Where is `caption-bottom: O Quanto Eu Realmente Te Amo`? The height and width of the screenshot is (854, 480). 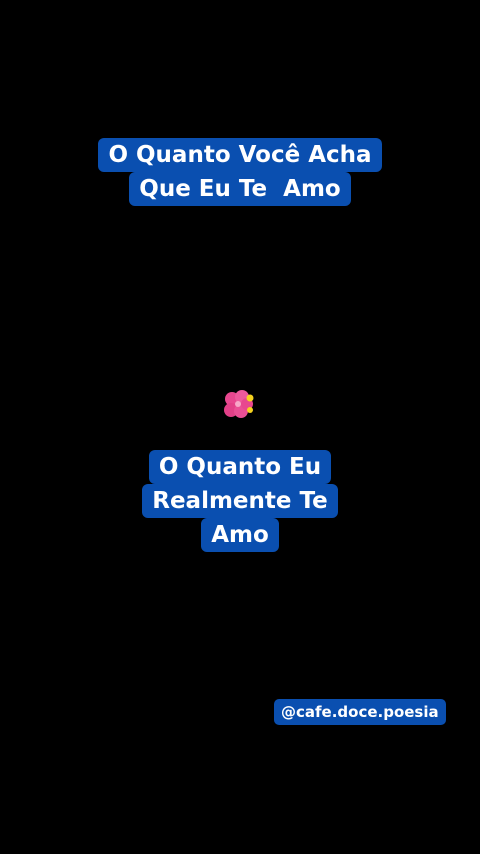 caption-bottom: O Quanto Eu Realmente Te Amo is located at coordinates (240, 501).